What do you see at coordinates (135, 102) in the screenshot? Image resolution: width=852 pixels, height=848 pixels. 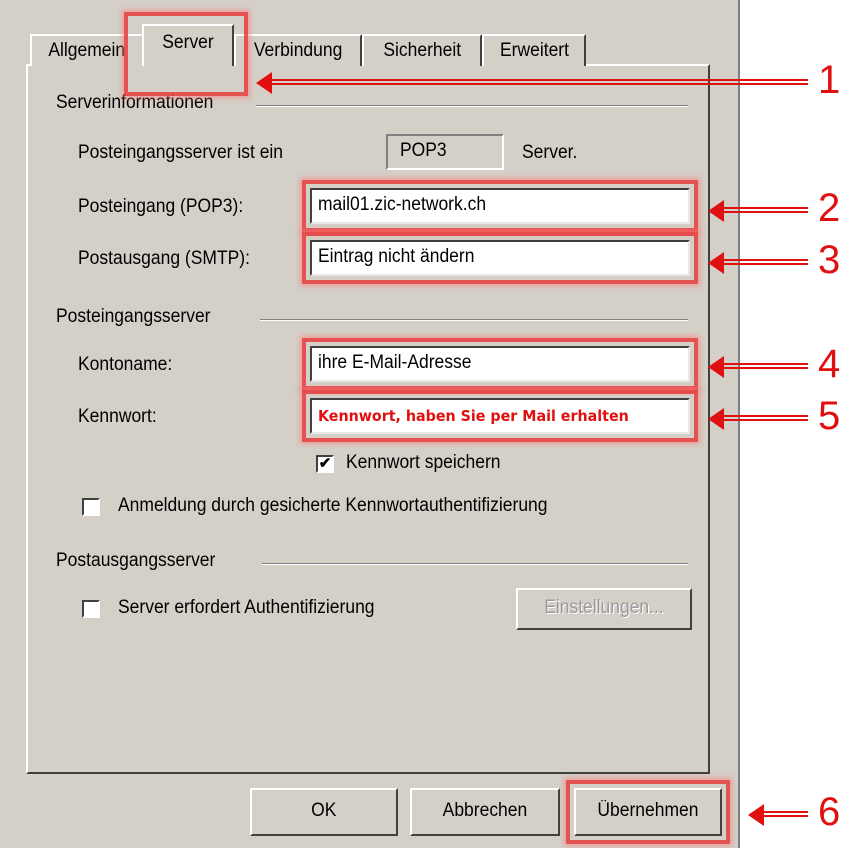 I see `server-info-group-title: Serverinformationen` at bounding box center [135, 102].